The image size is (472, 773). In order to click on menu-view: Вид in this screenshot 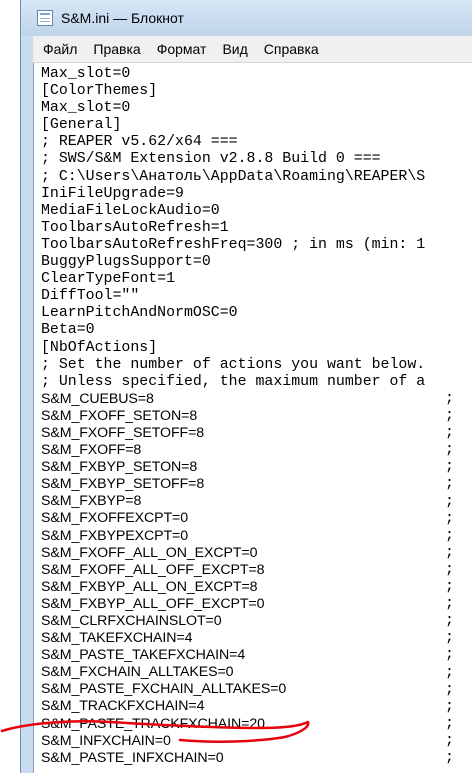, I will do `click(232, 49)`.